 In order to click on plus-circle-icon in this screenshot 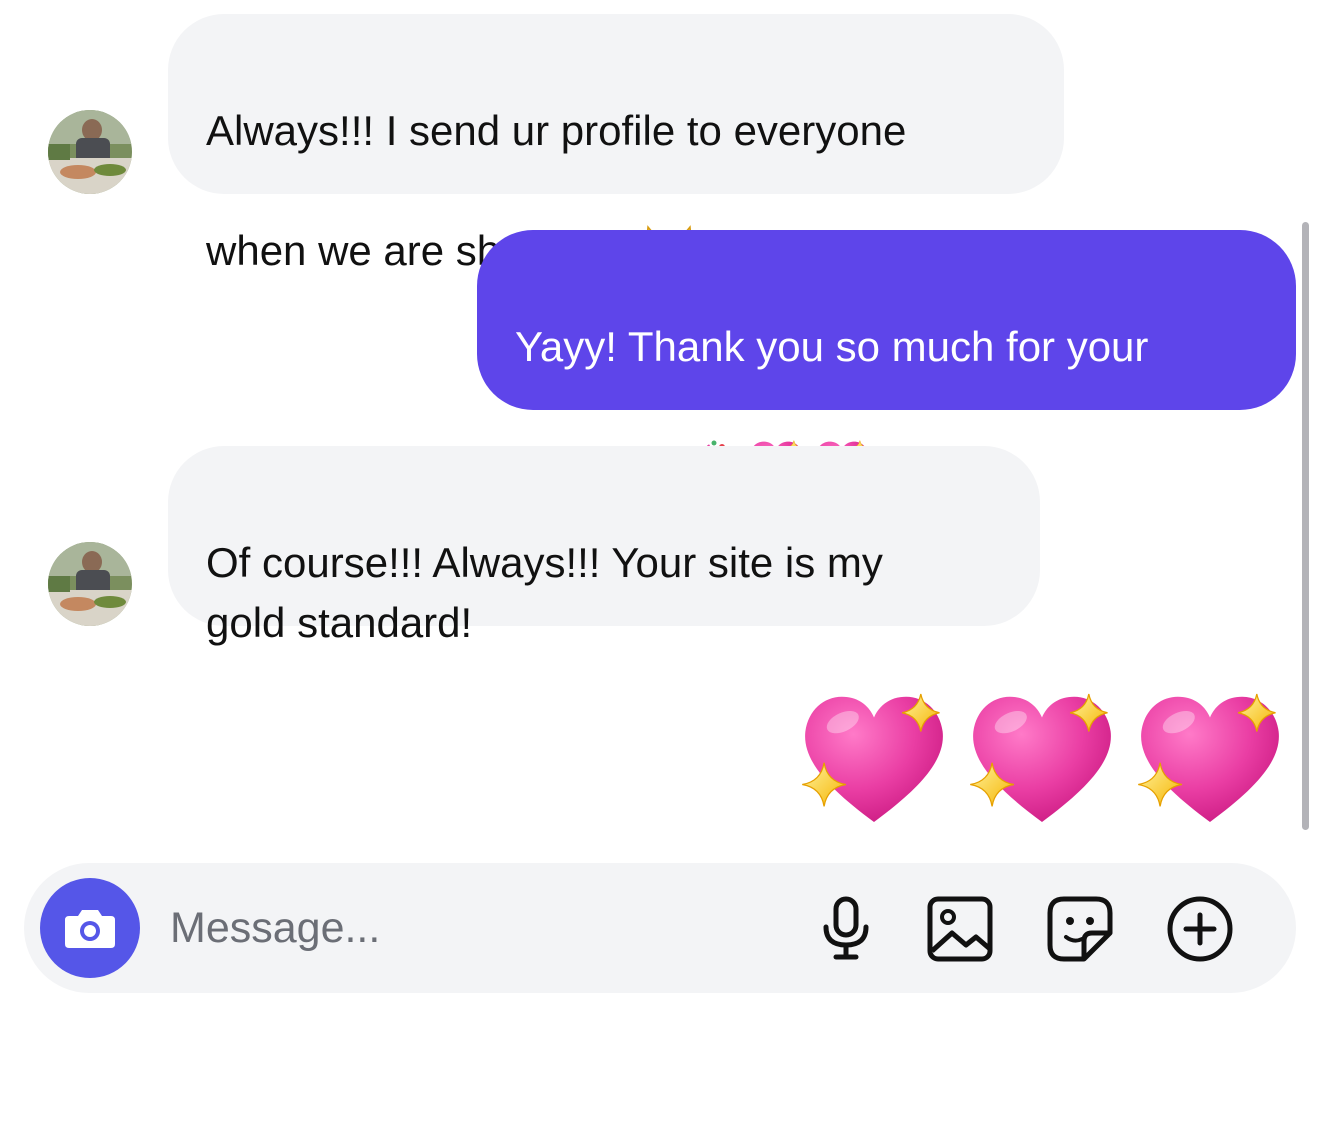, I will do `click(1200, 929)`.